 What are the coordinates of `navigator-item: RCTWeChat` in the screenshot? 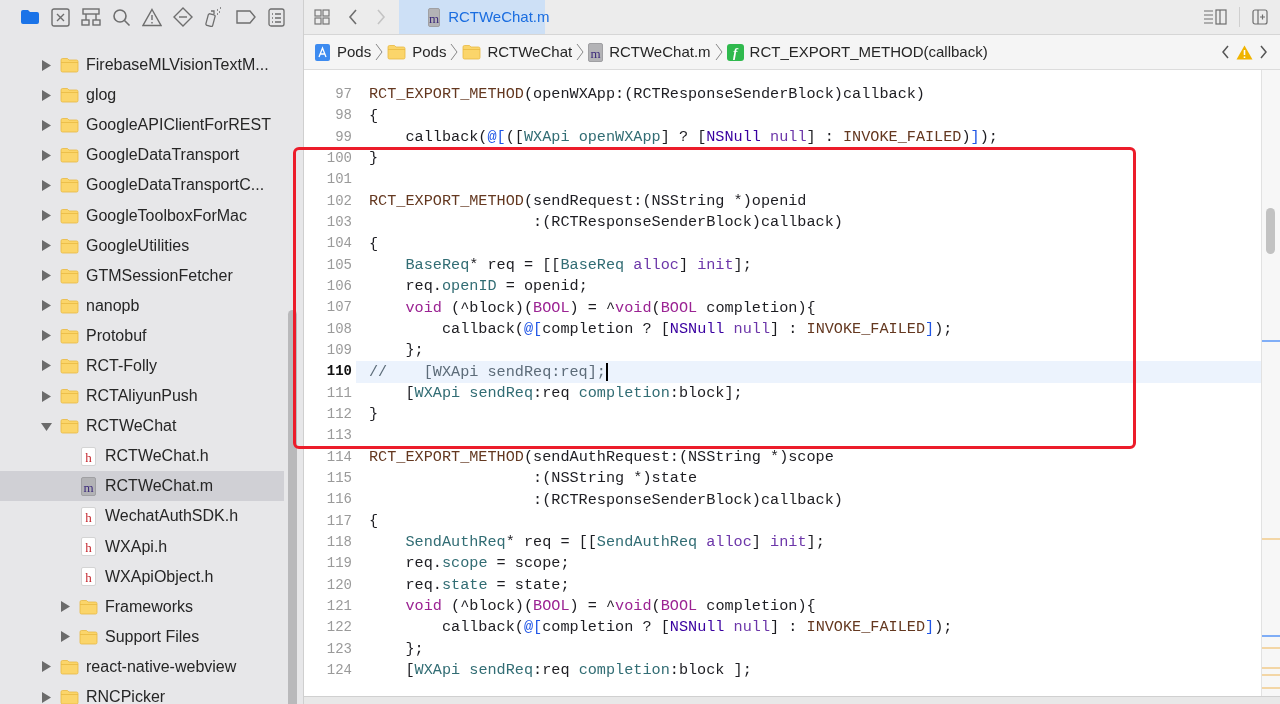 It's located at (142, 426).